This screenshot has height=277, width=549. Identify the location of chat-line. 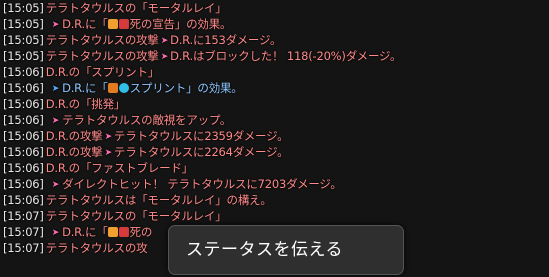
(4, 266).